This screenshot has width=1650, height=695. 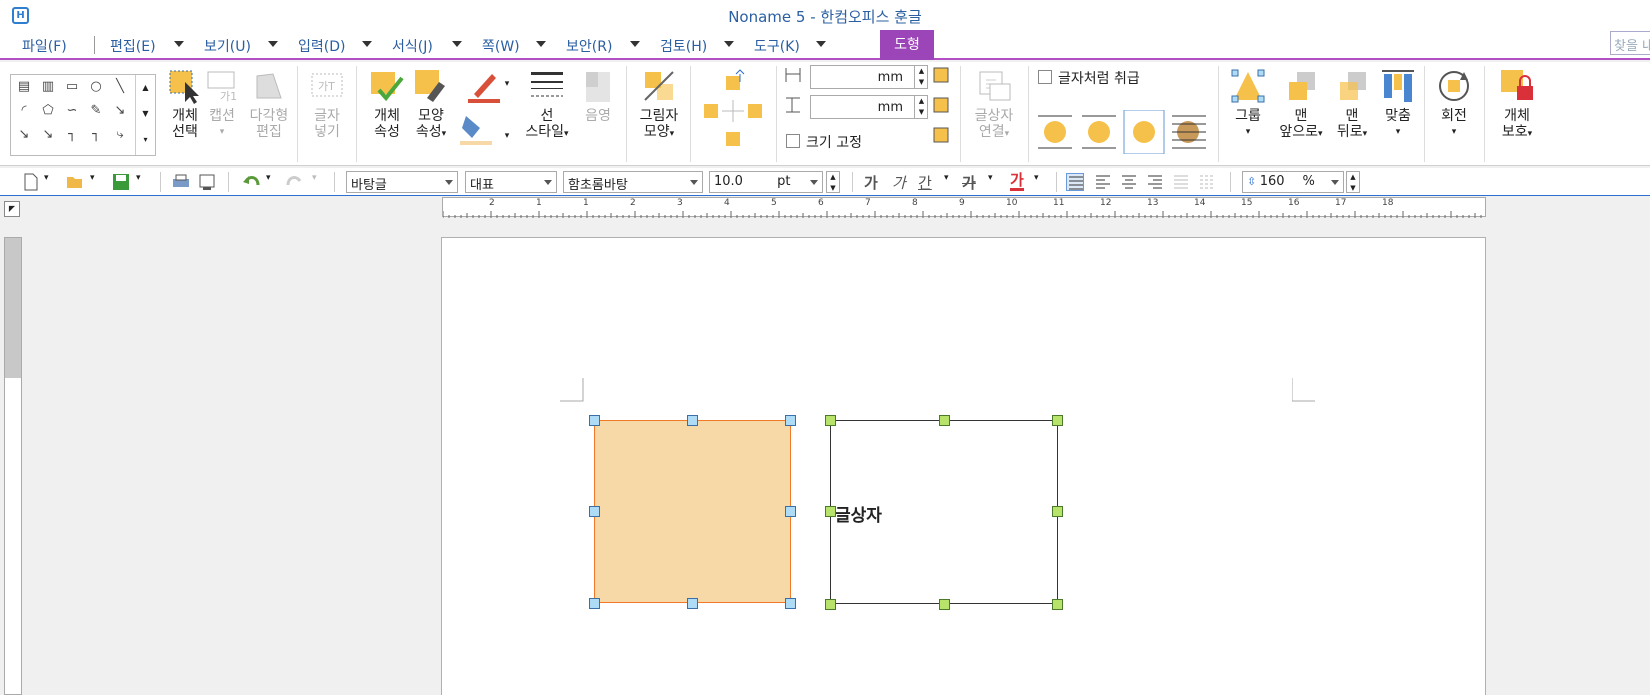 What do you see at coordinates (1398, 104) in the screenshot?
I see `align-button: 맞춤 ▾` at bounding box center [1398, 104].